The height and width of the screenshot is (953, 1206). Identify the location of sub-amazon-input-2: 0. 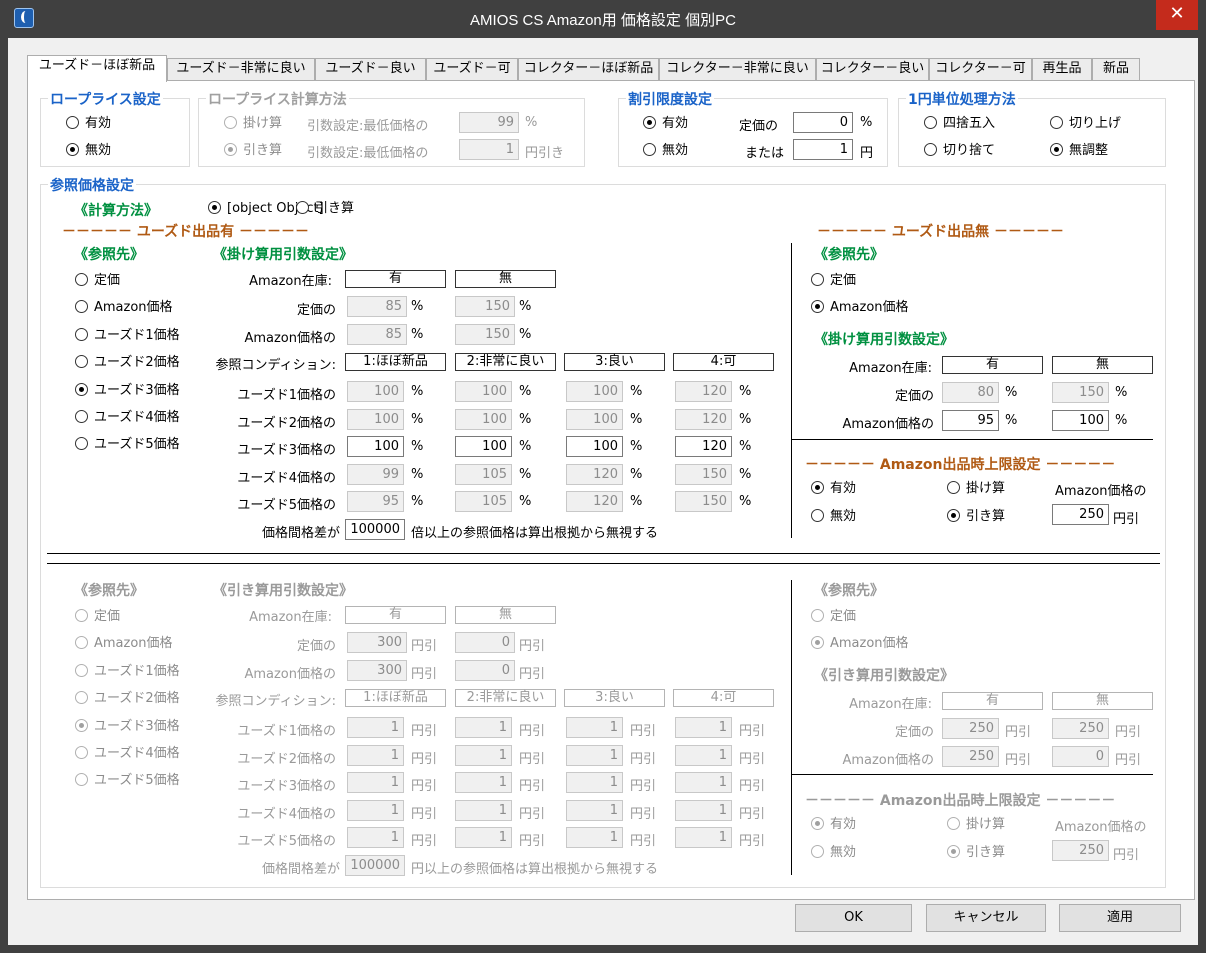
(485, 670).